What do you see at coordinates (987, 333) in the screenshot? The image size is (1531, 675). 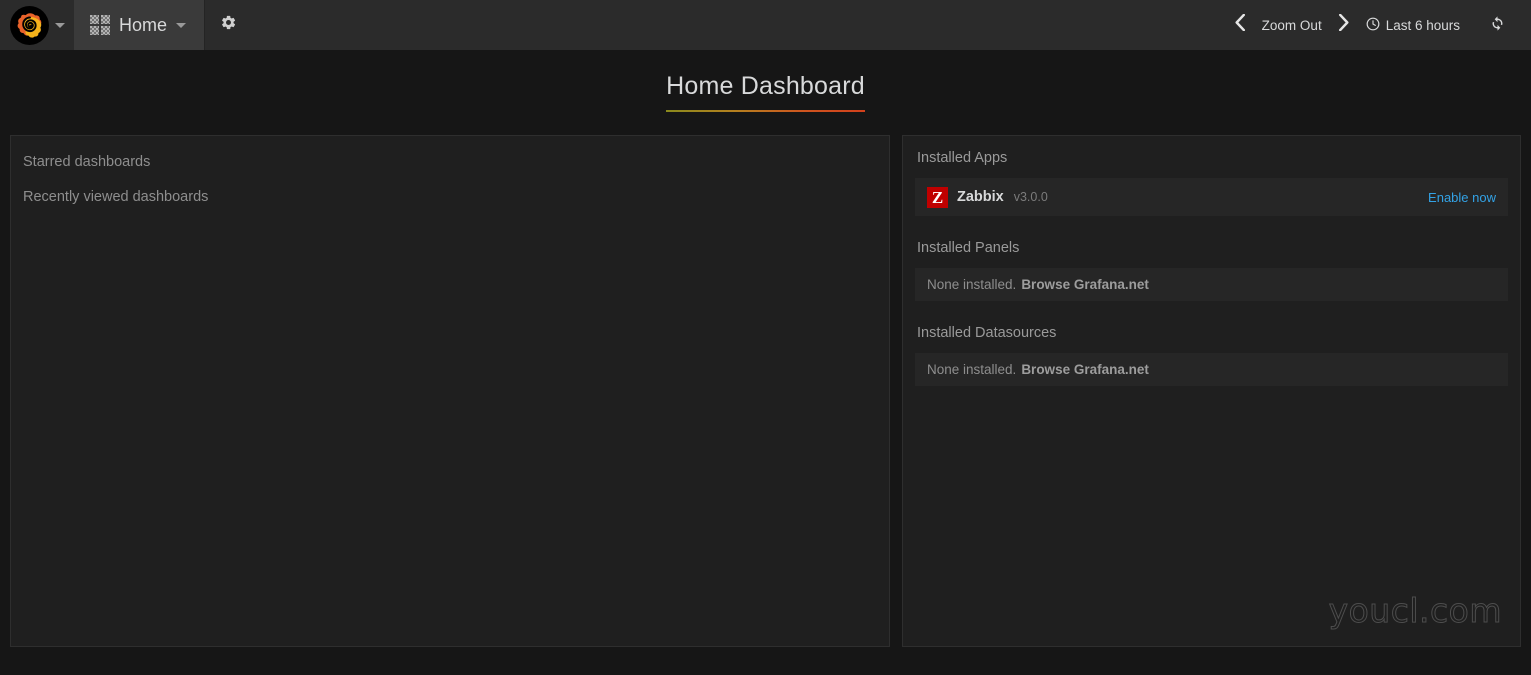 I see `installed-datasources-heading: Installed Datasources` at bounding box center [987, 333].